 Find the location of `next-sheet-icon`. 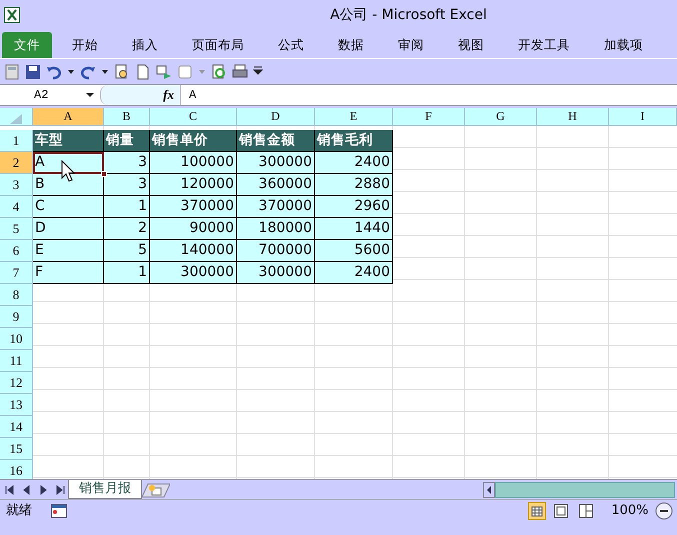

next-sheet-icon is located at coordinates (43, 490).